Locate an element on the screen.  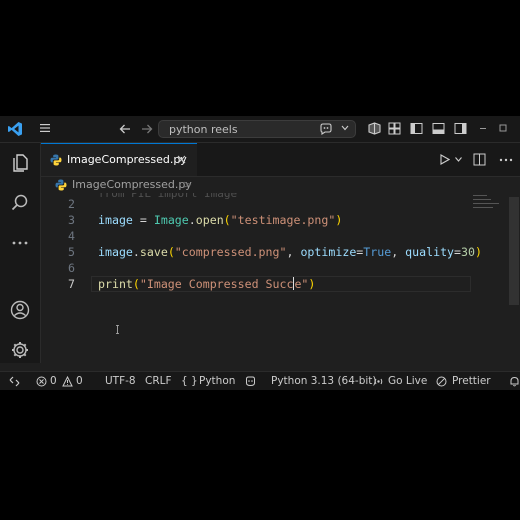
vscode-logo-icon is located at coordinates (15, 129).